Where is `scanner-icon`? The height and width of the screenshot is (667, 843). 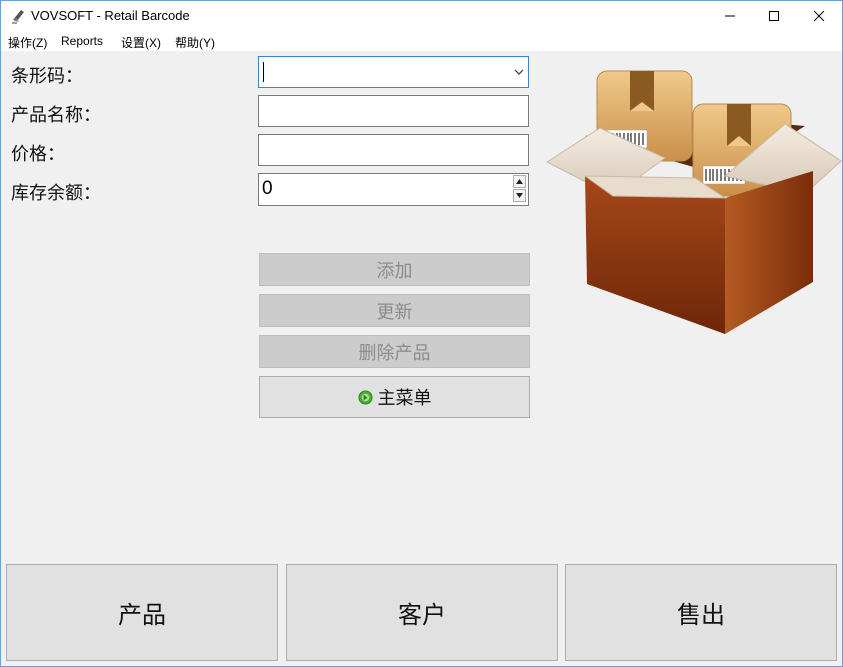 scanner-icon is located at coordinates (19, 16).